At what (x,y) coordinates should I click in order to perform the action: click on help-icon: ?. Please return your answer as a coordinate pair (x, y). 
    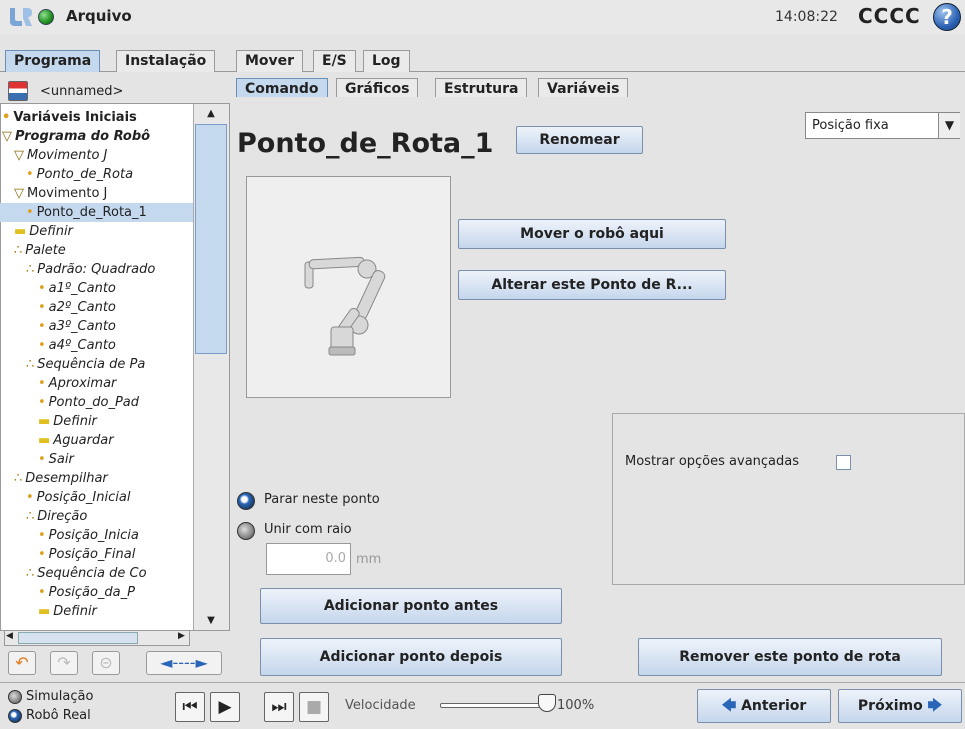
    Looking at the image, I should click on (947, 17).